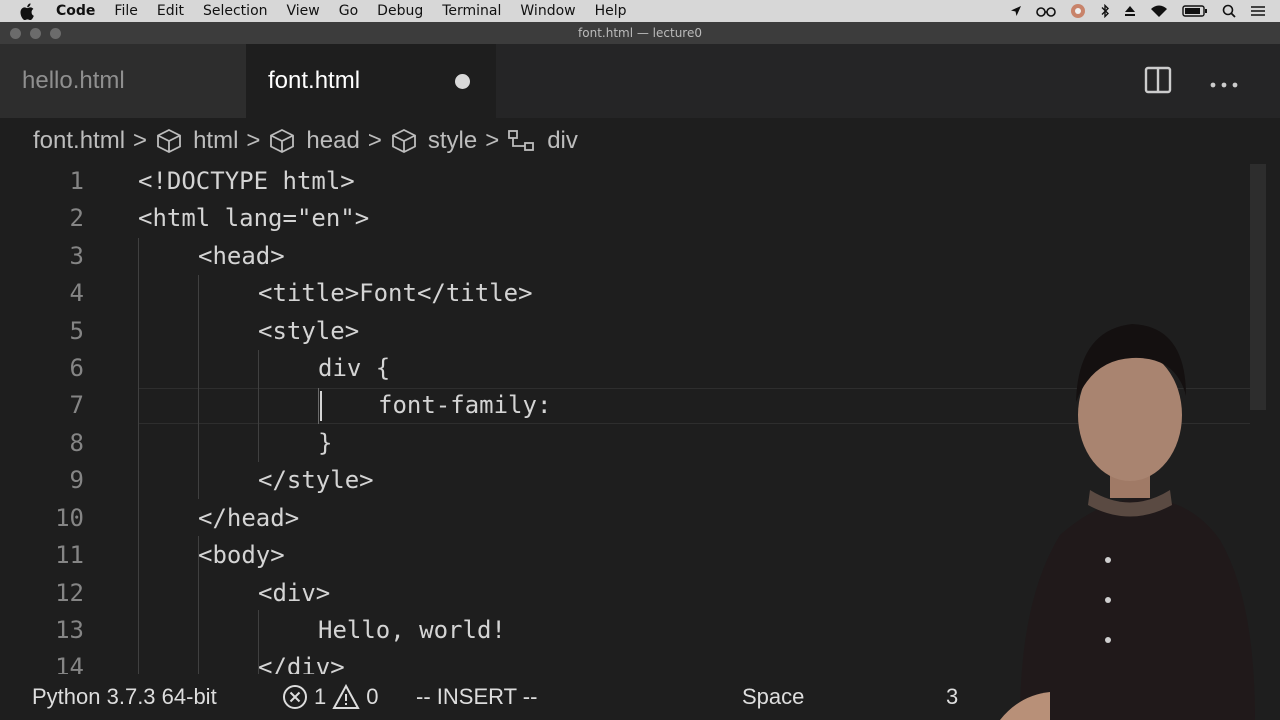  I want to click on code-text: <!DOCTYPE html>, so click(246, 180).